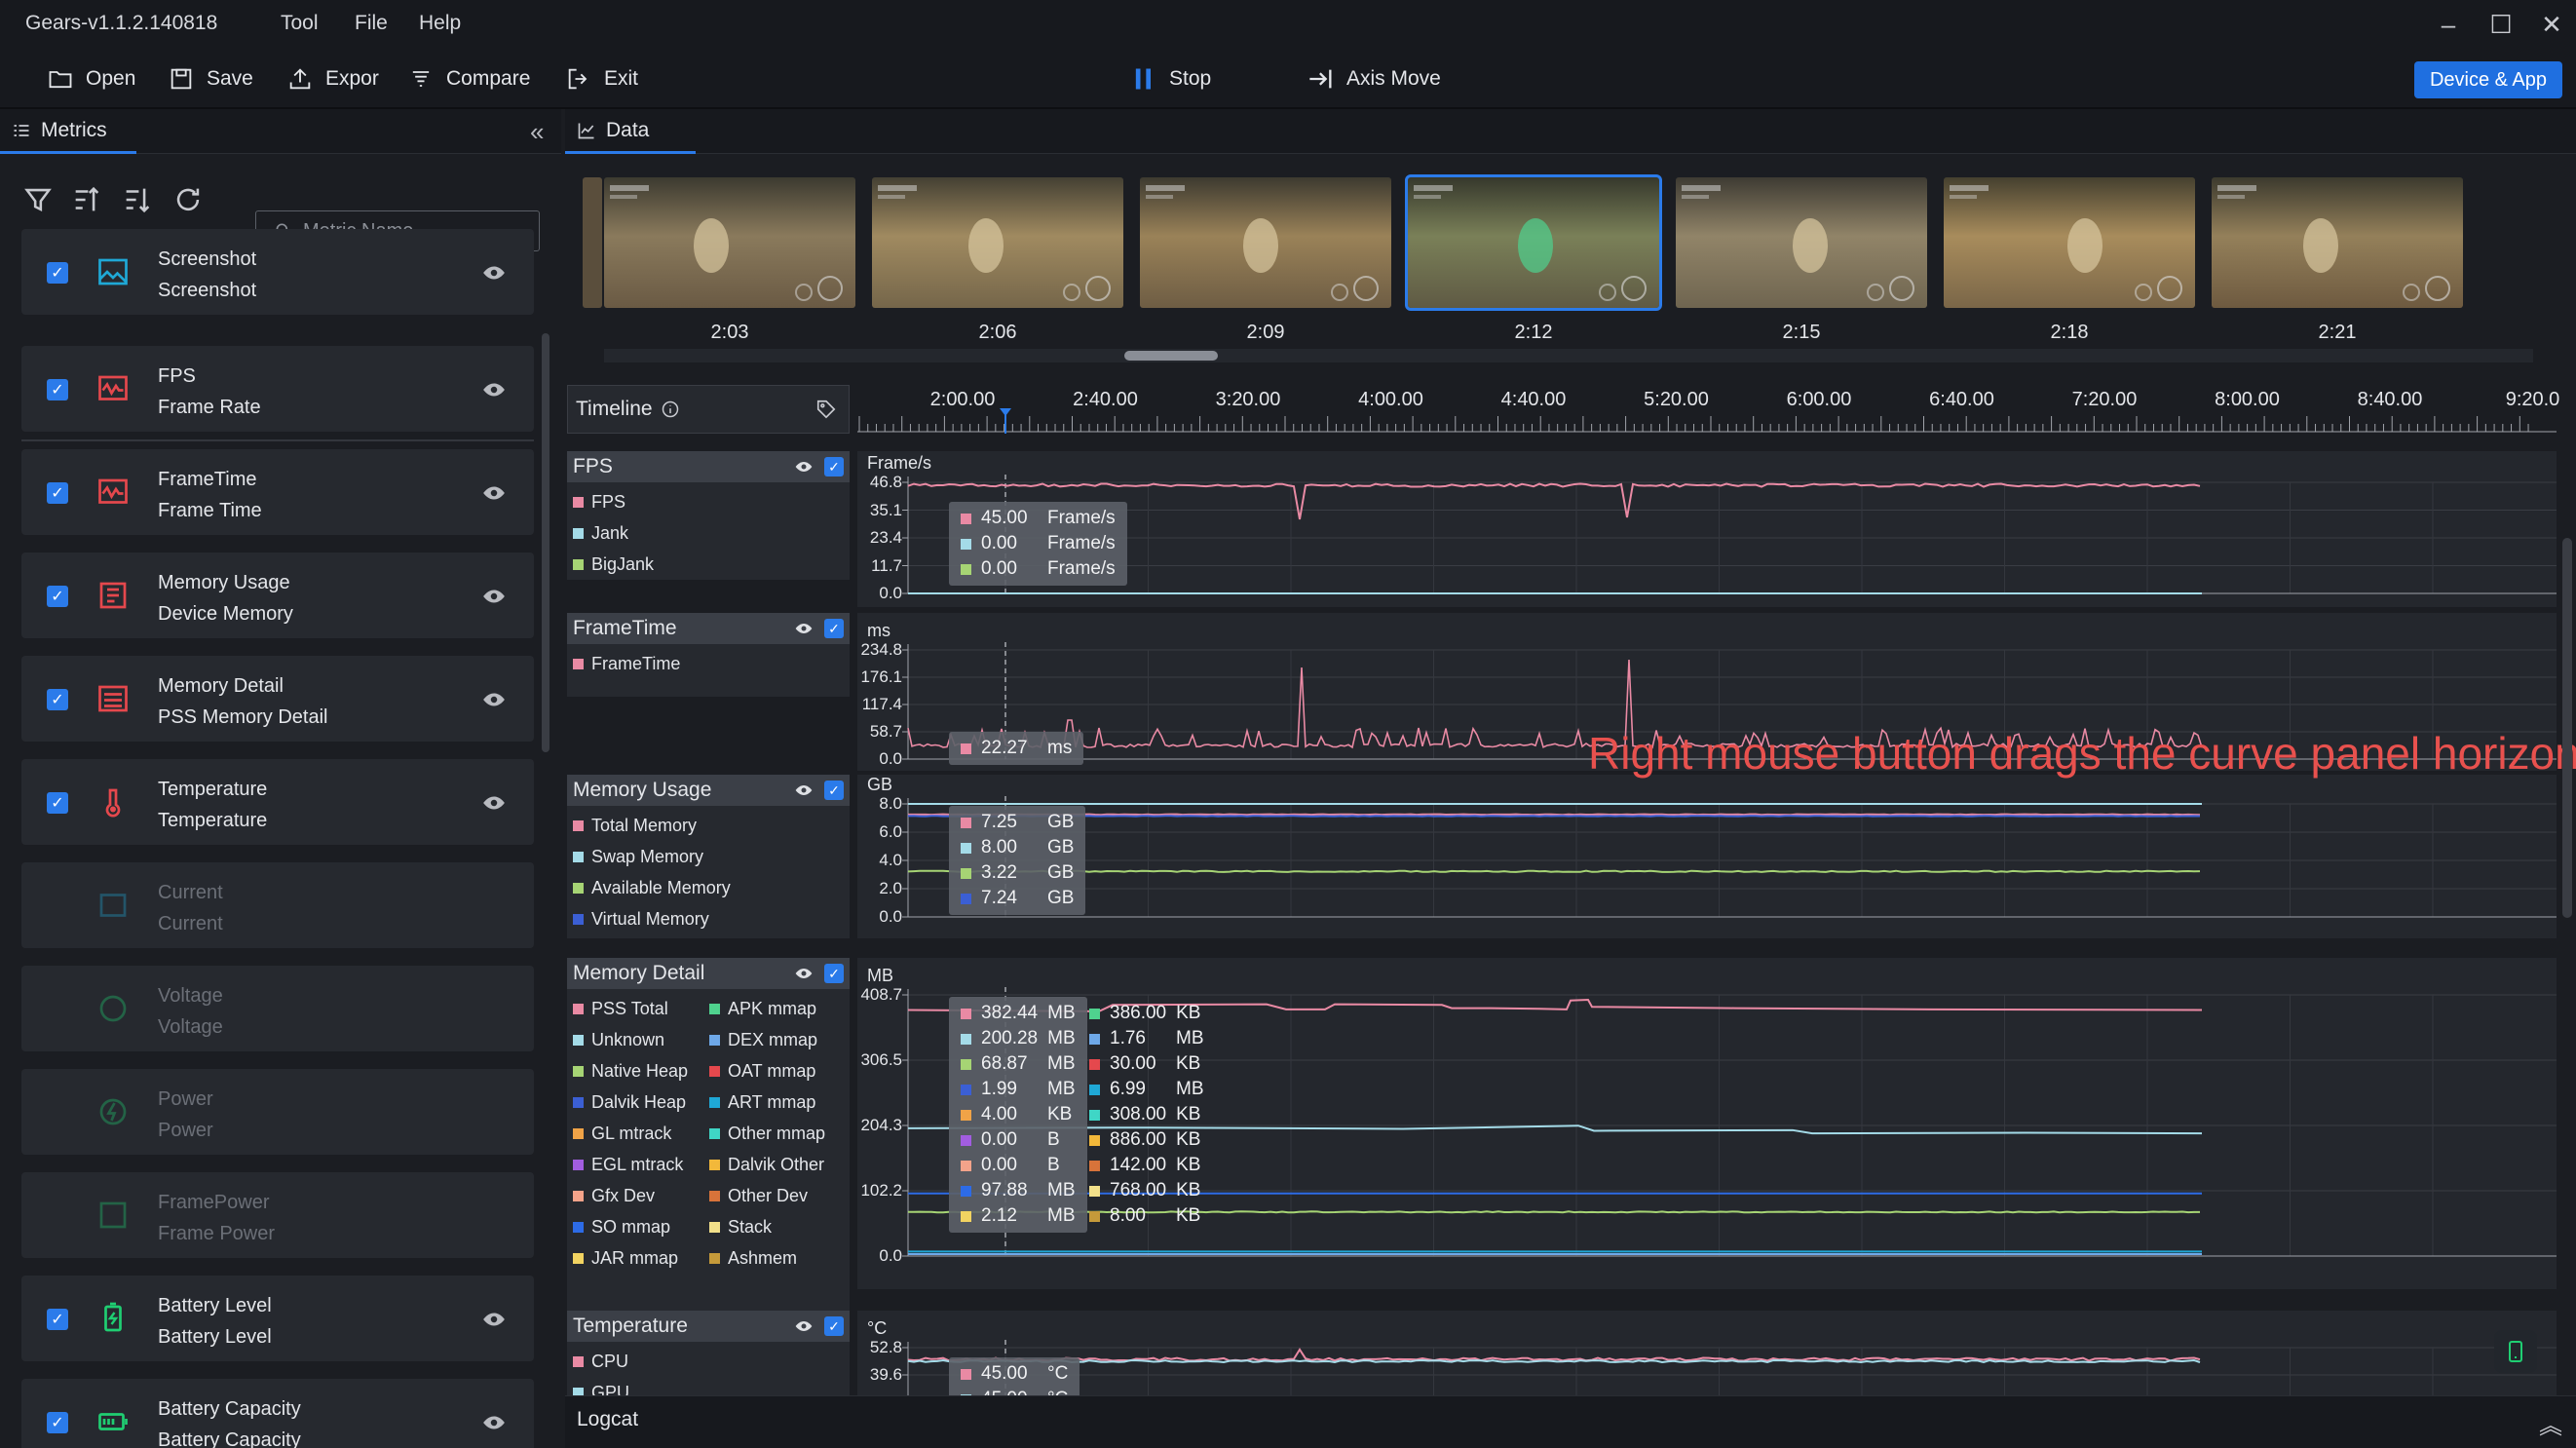 The image size is (2576, 1448). I want to click on filter-icon, so click(38, 199).